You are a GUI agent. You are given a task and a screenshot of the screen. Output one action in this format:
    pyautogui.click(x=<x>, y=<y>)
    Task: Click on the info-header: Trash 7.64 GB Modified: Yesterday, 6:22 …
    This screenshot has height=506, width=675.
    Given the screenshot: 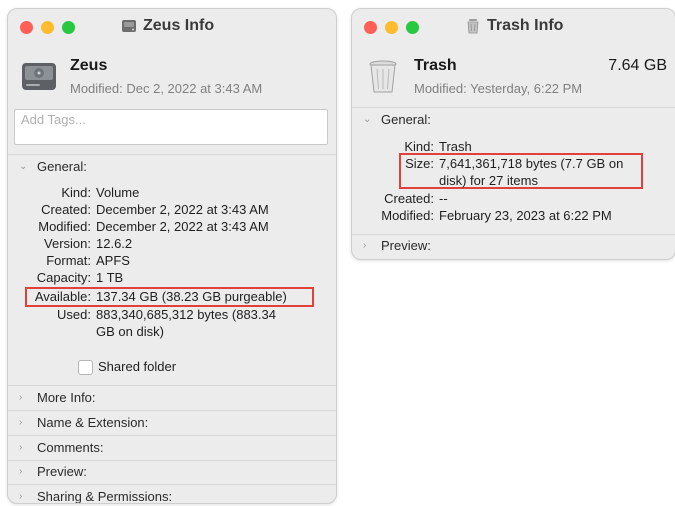 What is the action you would take?
    pyautogui.click(x=513, y=77)
    